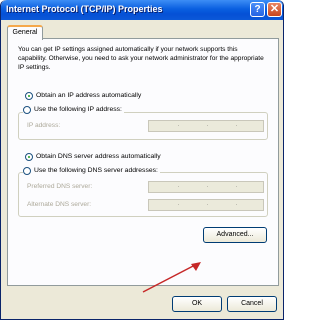  What do you see at coordinates (59, 204) in the screenshot?
I see `alternate-dns-label: Alternate DNS server:` at bounding box center [59, 204].